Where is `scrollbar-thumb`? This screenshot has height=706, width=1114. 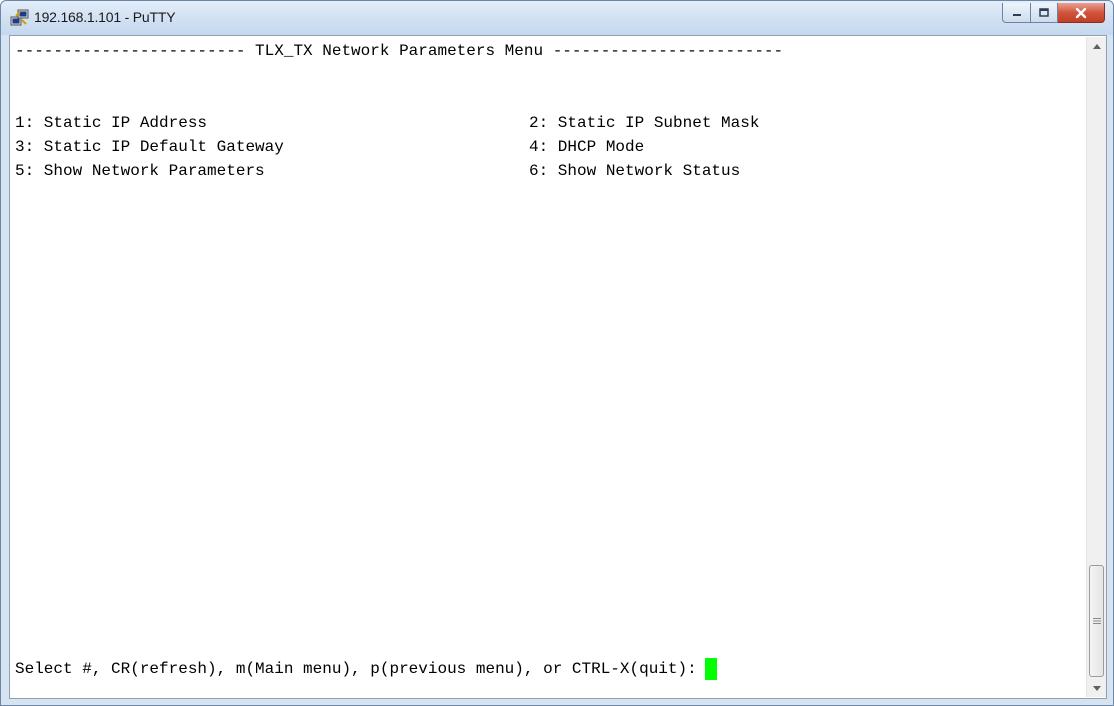
scrollbar-thumb is located at coordinates (1096, 621).